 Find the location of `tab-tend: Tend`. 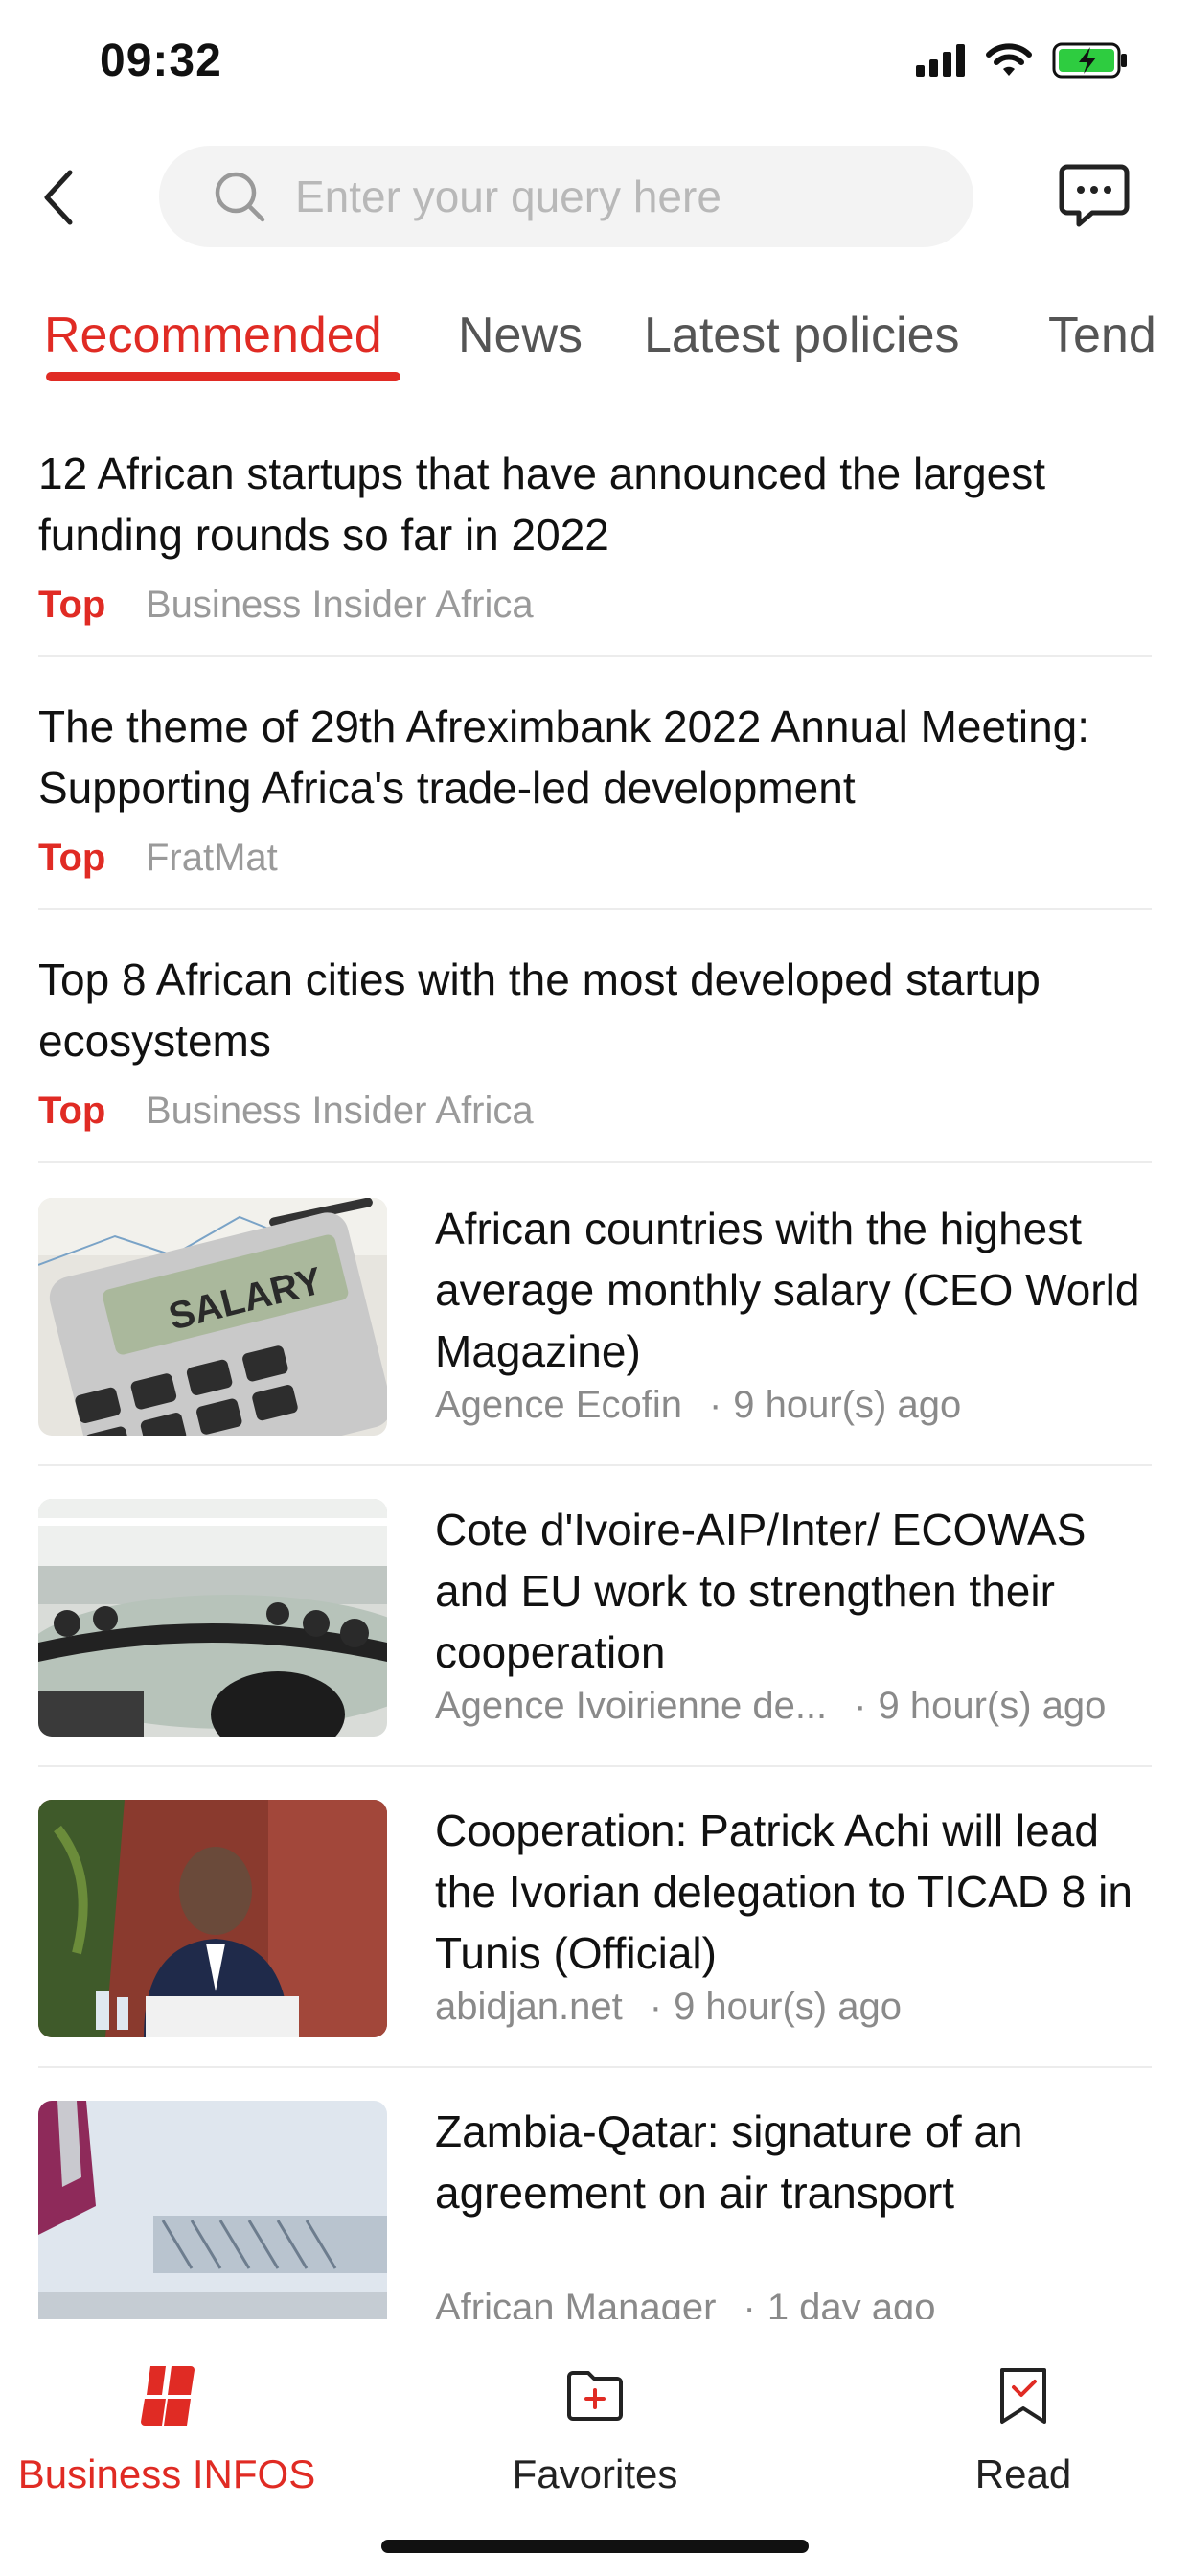

tab-tend: Tend is located at coordinates (1102, 335).